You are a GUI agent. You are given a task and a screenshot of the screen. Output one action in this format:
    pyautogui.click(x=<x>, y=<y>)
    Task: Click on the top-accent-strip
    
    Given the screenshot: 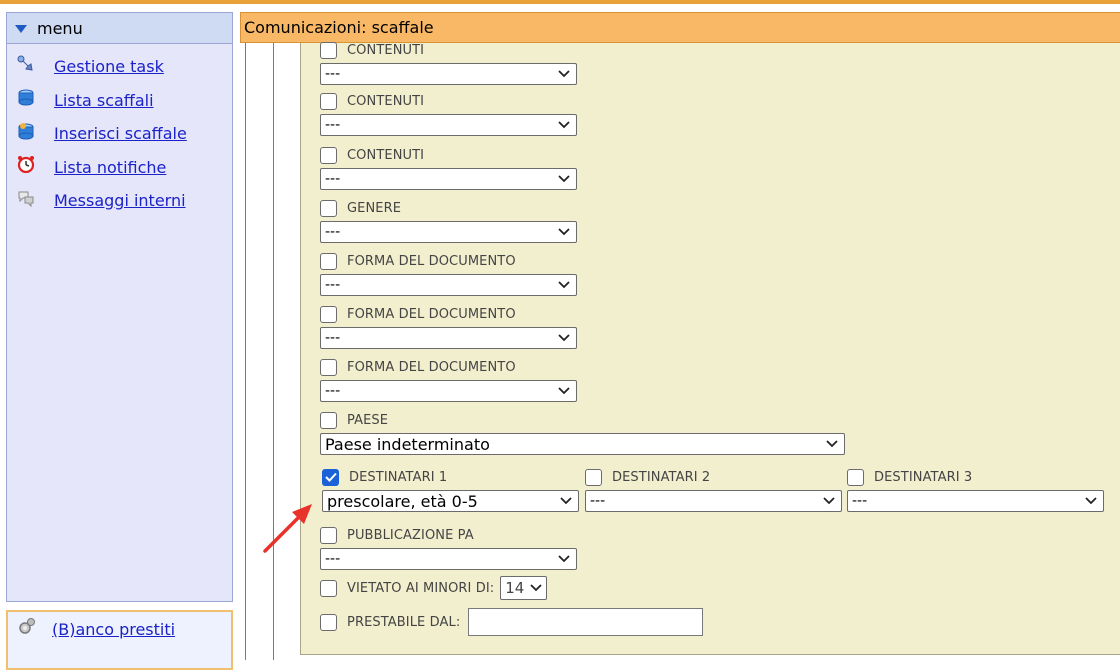 What is the action you would take?
    pyautogui.click(x=560, y=2)
    